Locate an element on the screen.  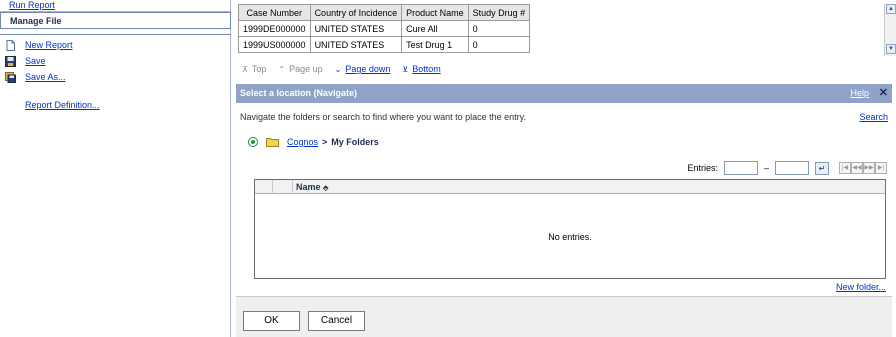
column-header: Country of Incidence is located at coordinates (356, 12).